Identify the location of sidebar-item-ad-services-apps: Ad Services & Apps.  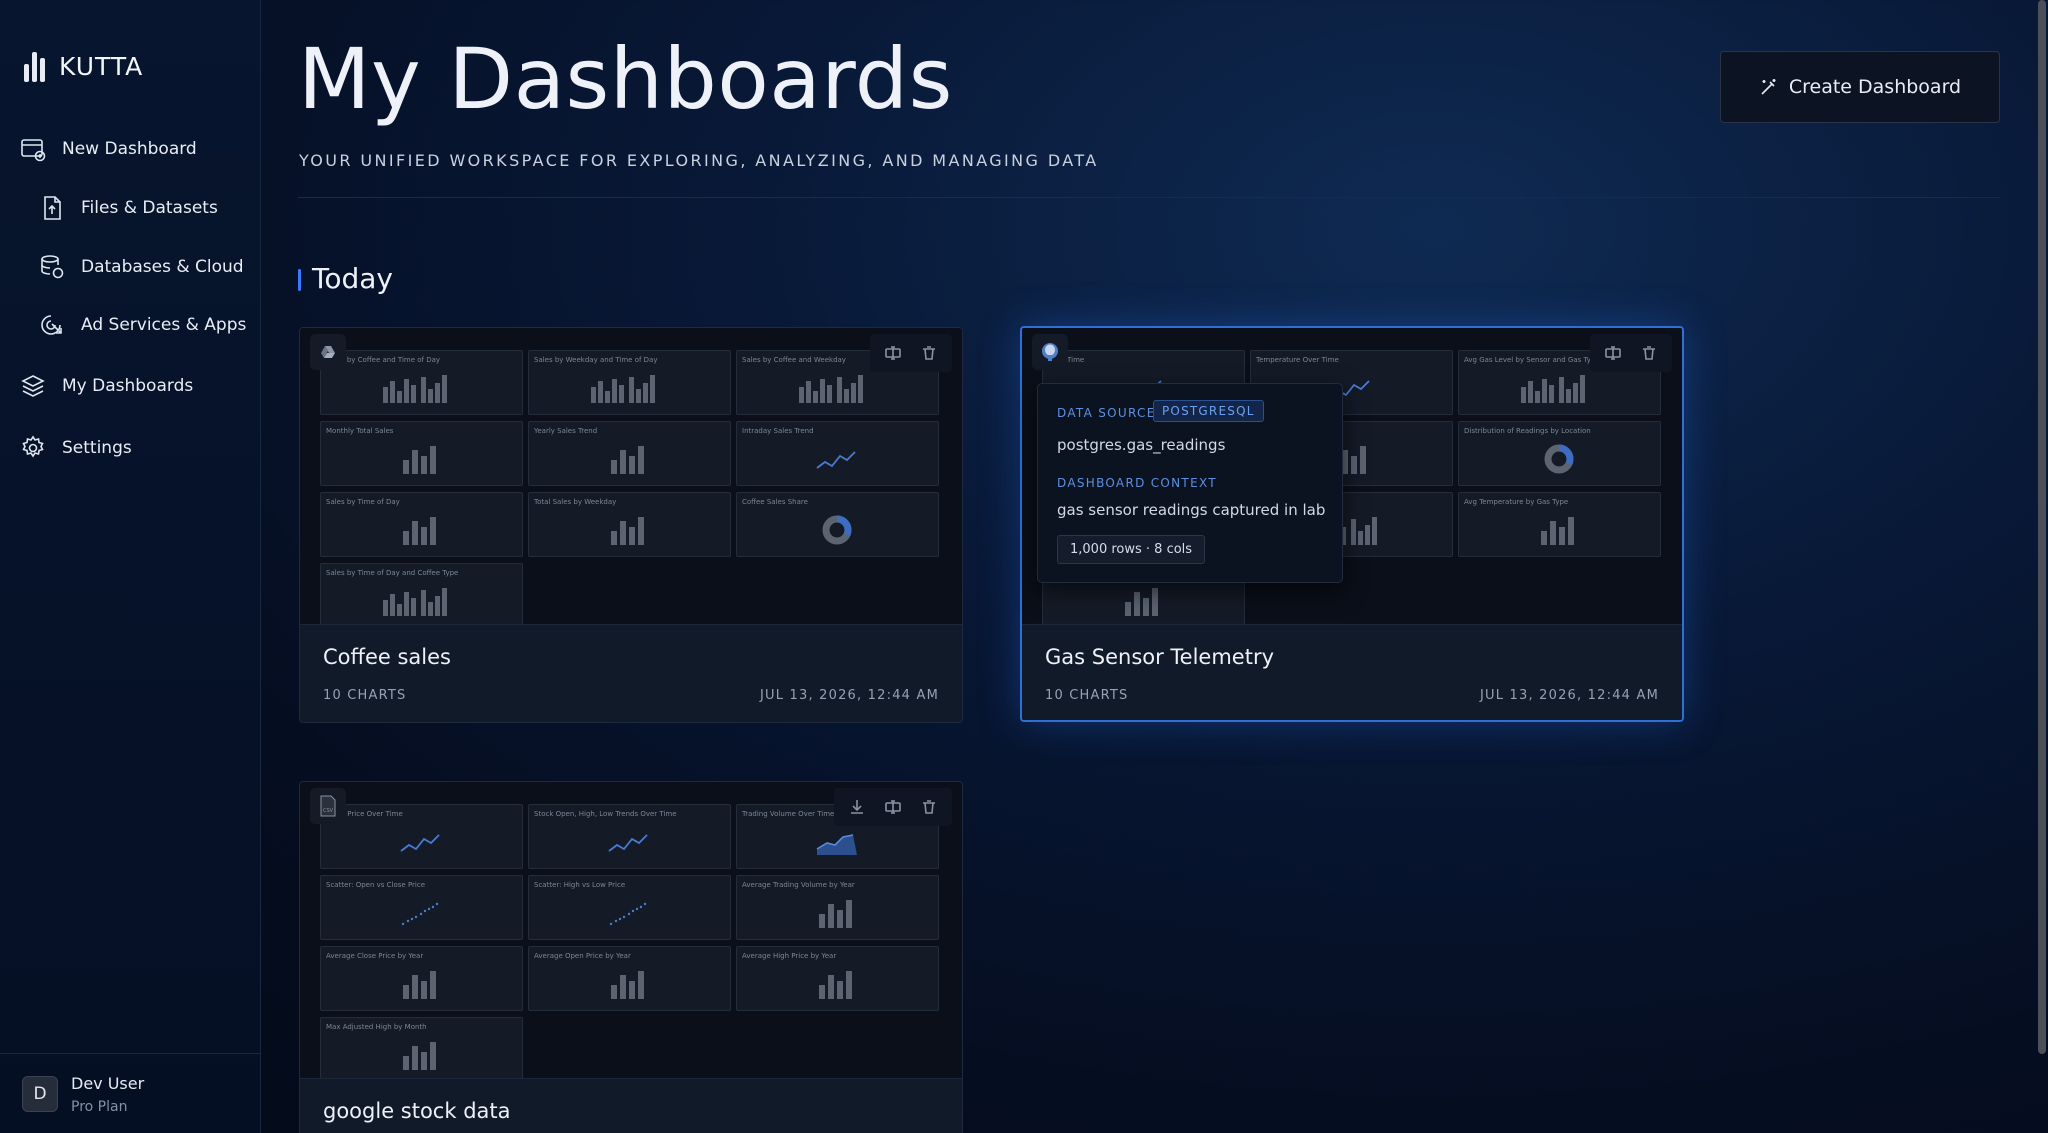
(142, 325).